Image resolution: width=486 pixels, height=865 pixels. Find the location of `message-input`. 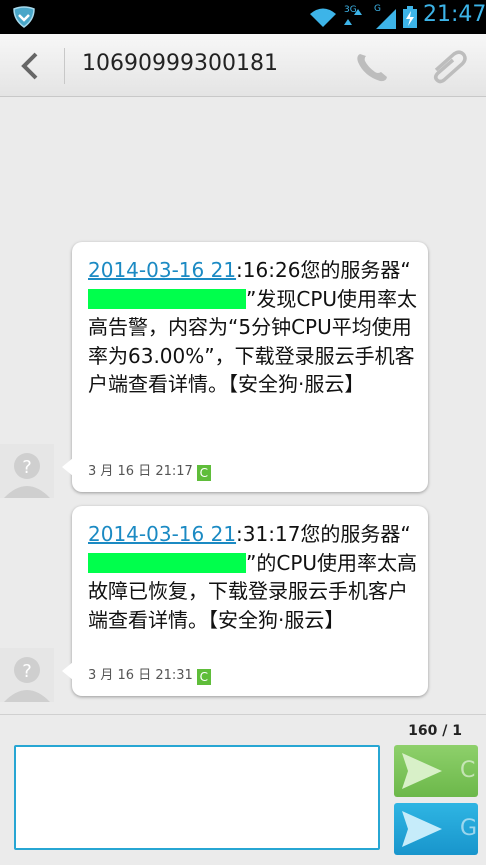

message-input is located at coordinates (197, 797).